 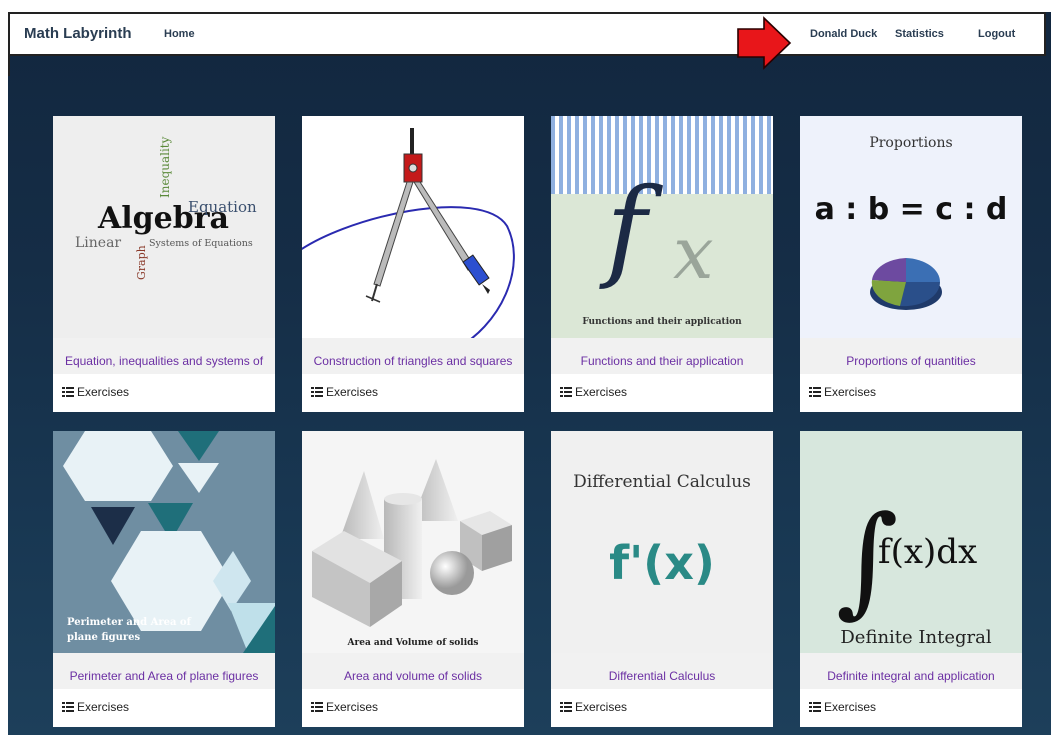 What do you see at coordinates (179, 34) in the screenshot?
I see `nav-home-link: Home` at bounding box center [179, 34].